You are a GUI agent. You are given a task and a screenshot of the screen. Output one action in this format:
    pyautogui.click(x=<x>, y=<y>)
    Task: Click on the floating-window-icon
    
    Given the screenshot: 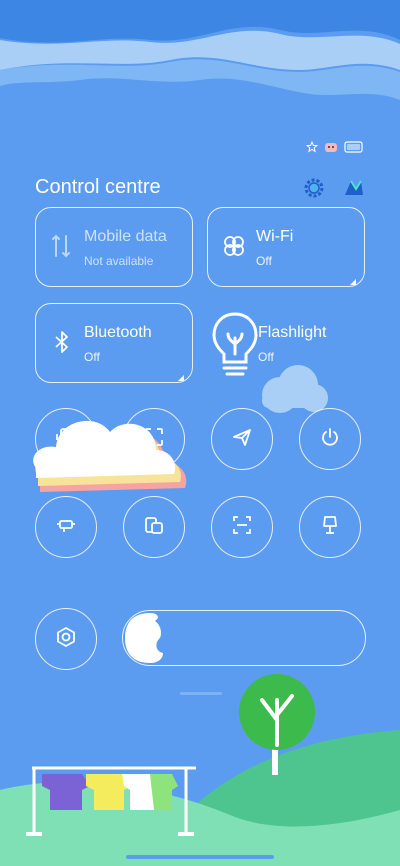 What is the action you would take?
    pyautogui.click(x=154, y=527)
    